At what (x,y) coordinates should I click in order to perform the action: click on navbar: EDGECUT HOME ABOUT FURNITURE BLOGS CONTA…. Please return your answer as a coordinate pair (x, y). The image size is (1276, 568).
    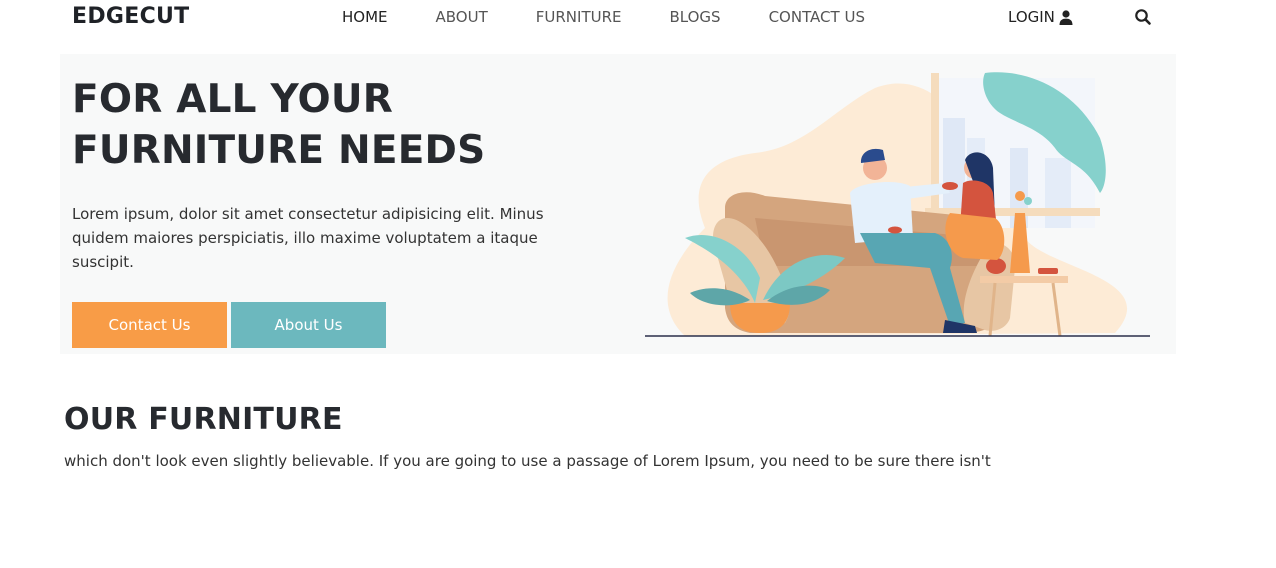
    Looking at the image, I should click on (638, 18).